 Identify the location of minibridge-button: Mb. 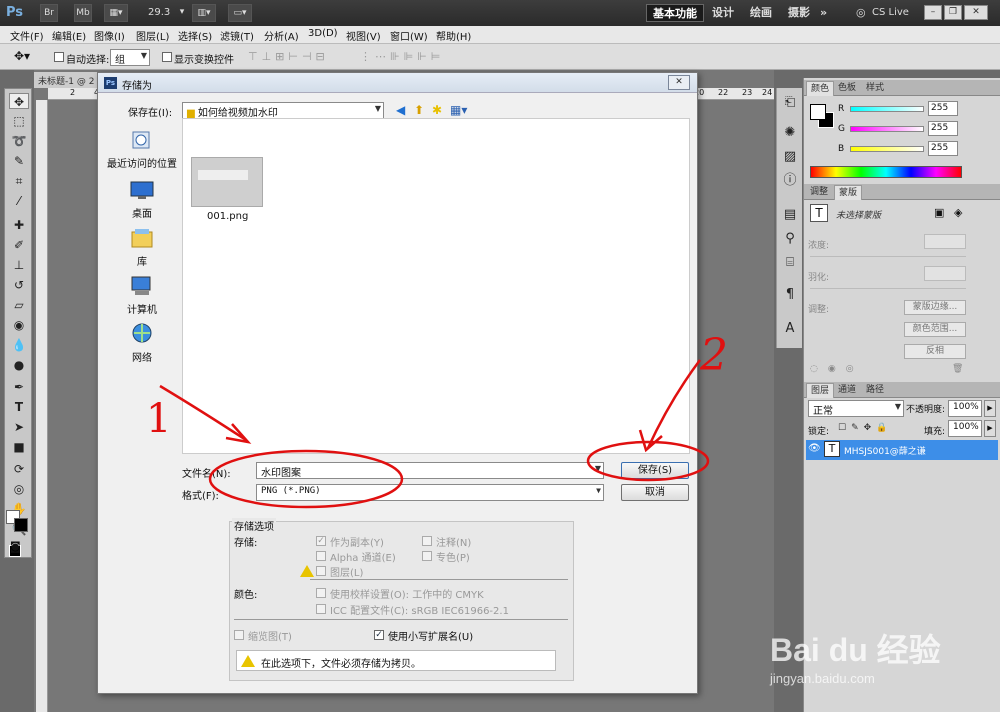
(83, 13).